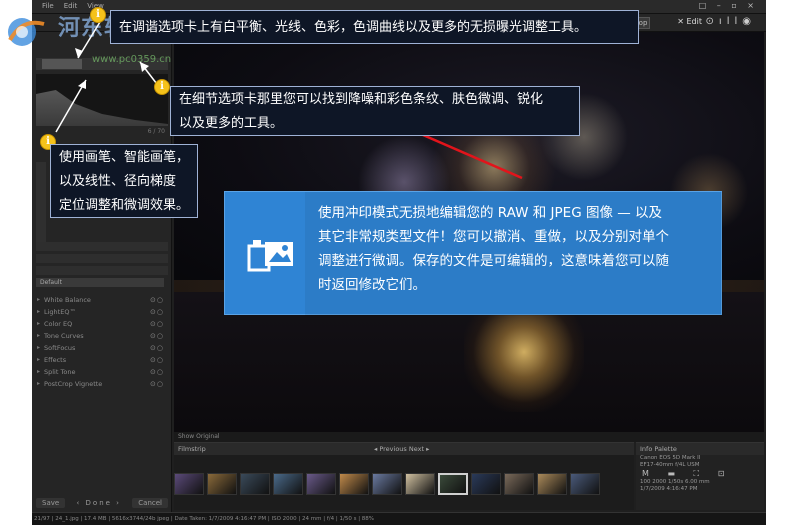  Describe the element at coordinates (156, 131) in the screenshot. I see `histogram-label: 6 / 70` at that location.